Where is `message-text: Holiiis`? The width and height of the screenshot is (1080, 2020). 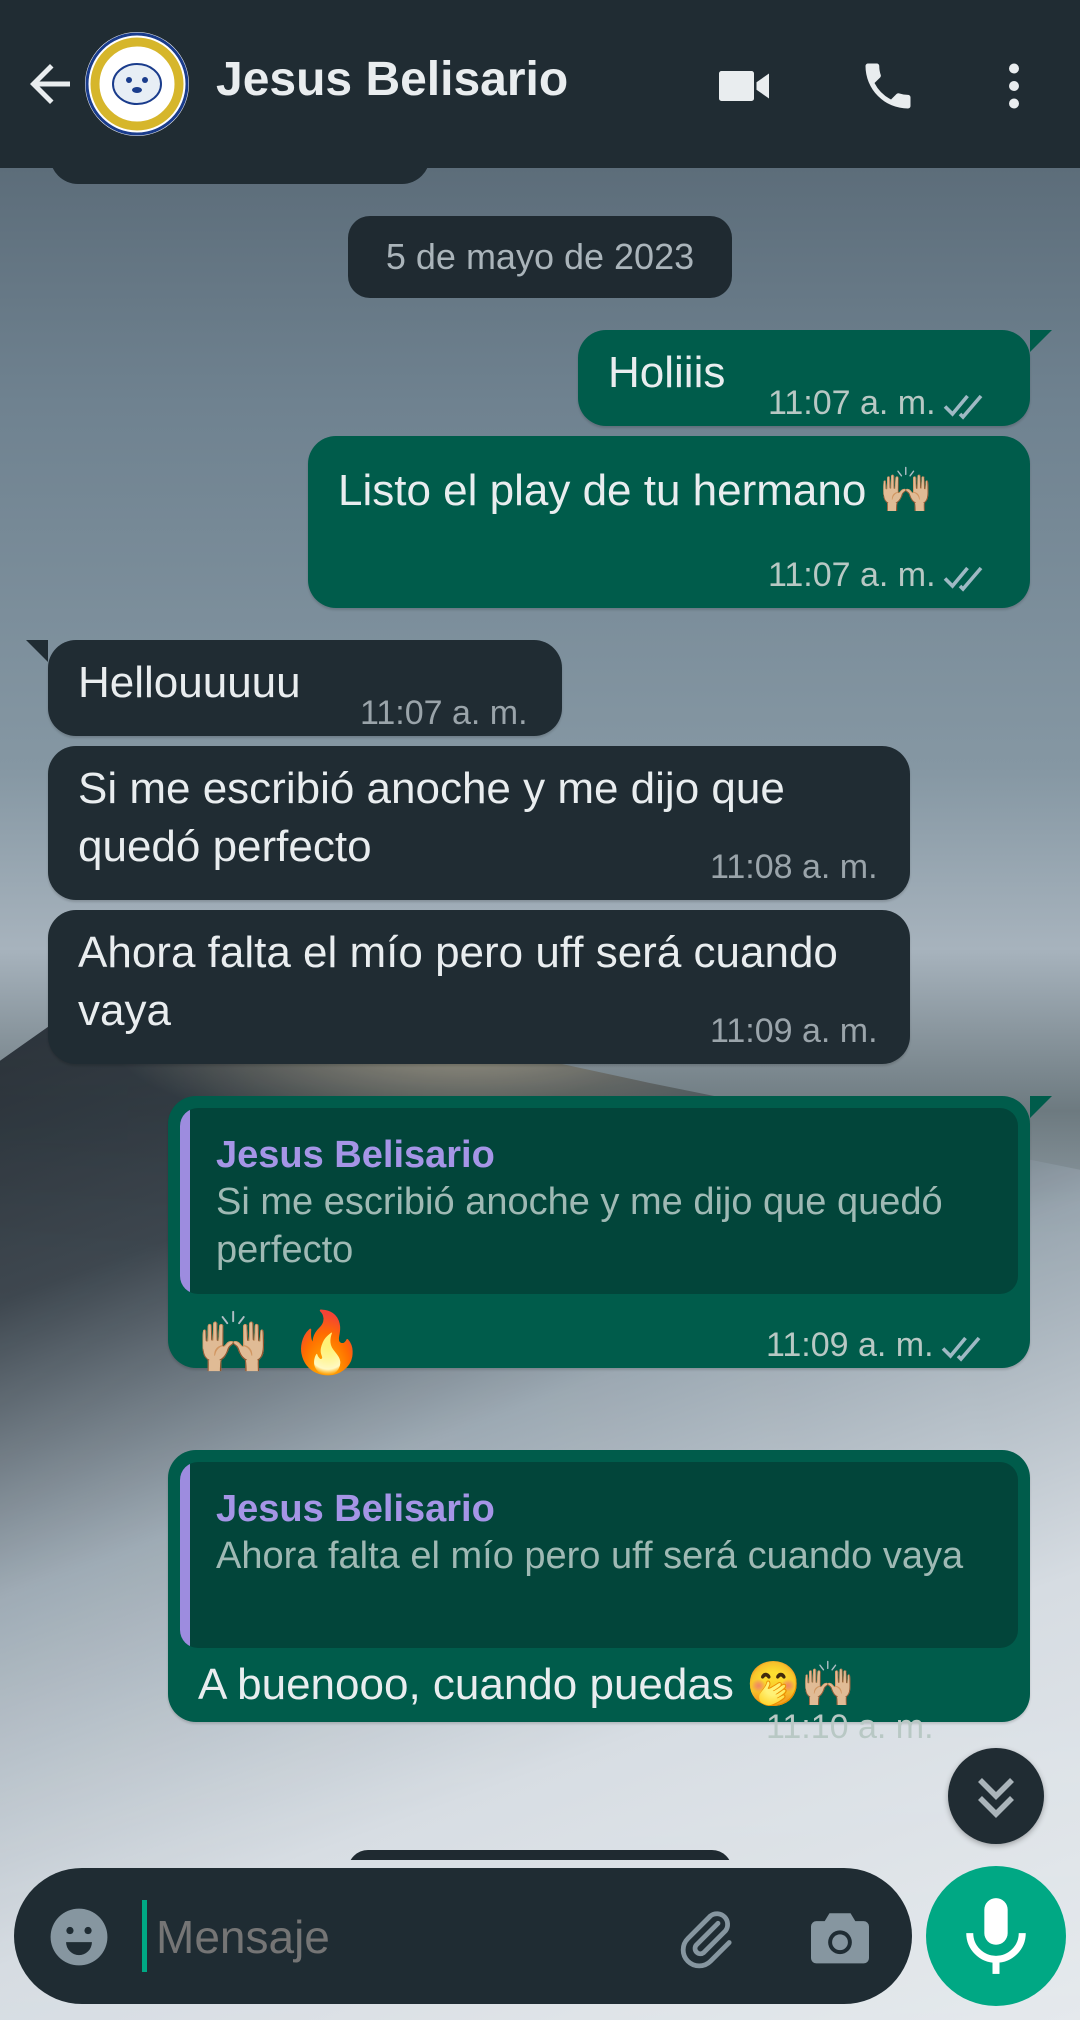 message-text: Holiiis is located at coordinates (667, 372).